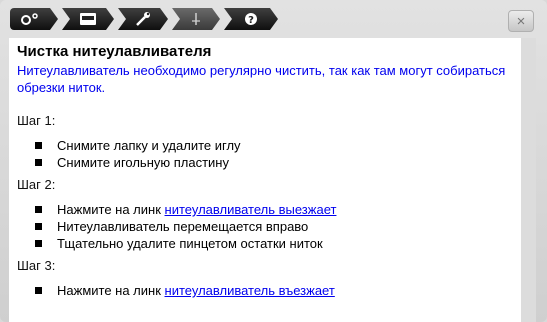  What do you see at coordinates (278, 145) in the screenshot?
I see `list-item: Снимите лапку и удалите иглу` at bounding box center [278, 145].